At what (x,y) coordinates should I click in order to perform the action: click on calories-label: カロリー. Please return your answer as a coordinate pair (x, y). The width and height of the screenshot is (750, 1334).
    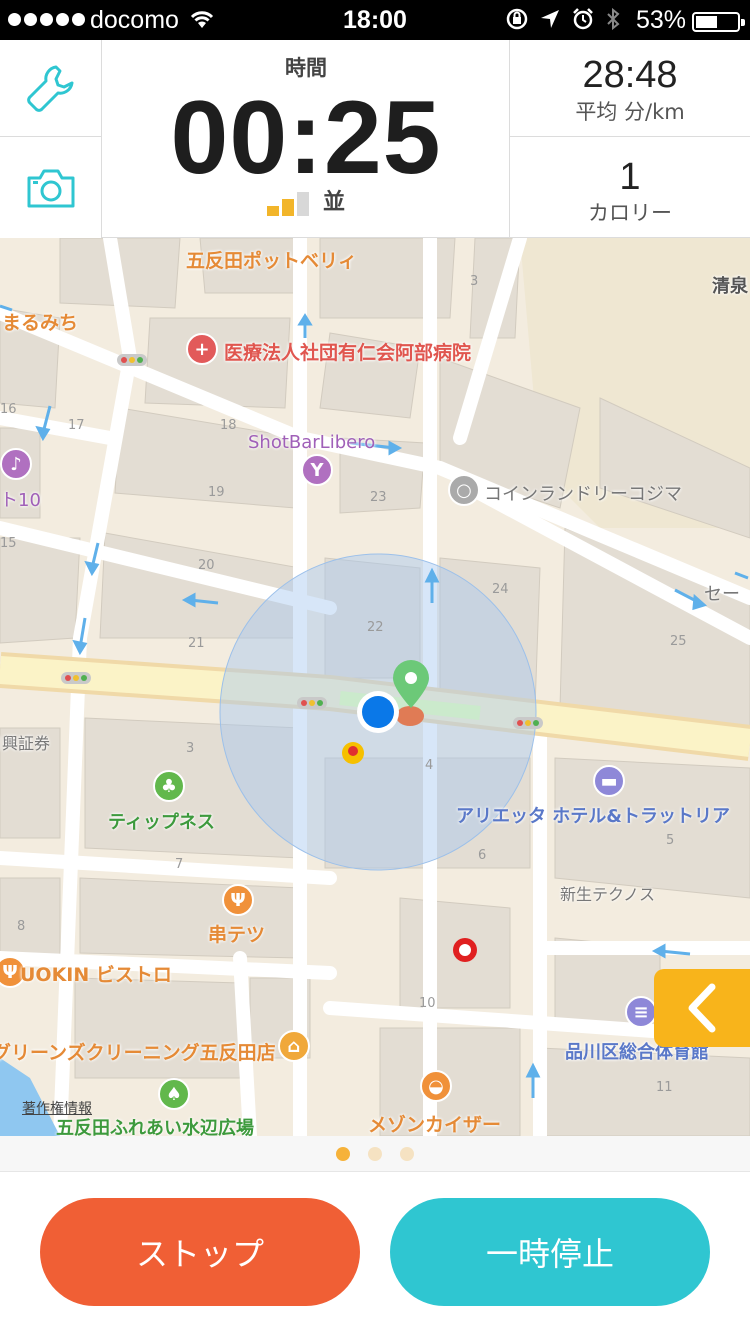
    Looking at the image, I should click on (630, 213).